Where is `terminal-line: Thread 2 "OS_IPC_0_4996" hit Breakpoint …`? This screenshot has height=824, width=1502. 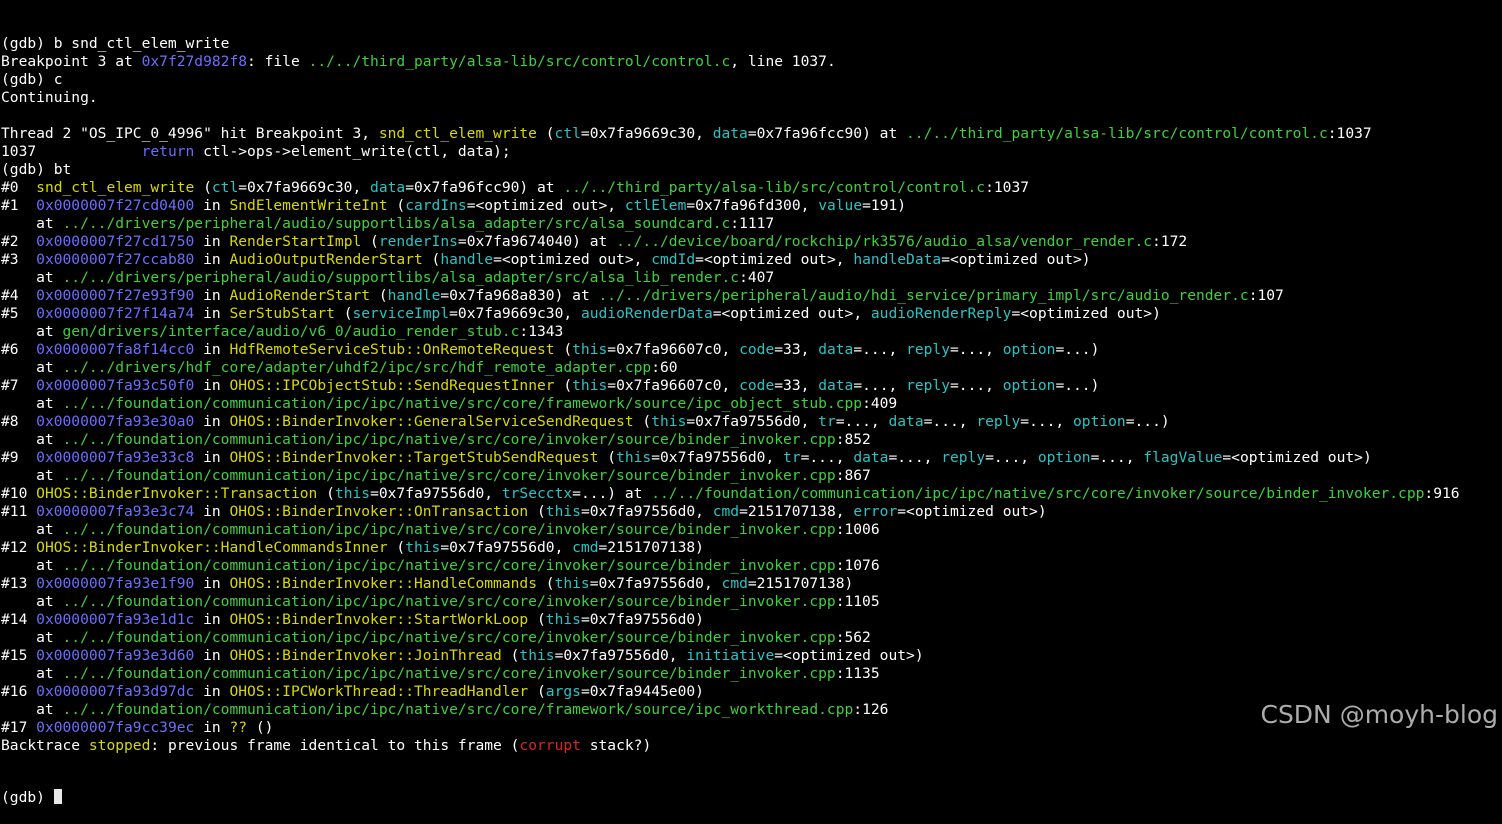
terminal-line: Thread 2 "OS_IPC_0_4996" hit Breakpoint … is located at coordinates (751, 134).